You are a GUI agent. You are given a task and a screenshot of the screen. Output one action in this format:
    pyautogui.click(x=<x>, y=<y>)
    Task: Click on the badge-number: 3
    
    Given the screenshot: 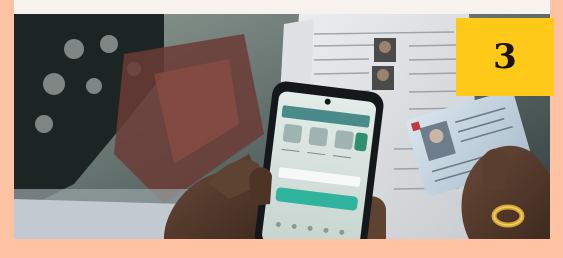 What is the action you would take?
    pyautogui.click(x=505, y=57)
    